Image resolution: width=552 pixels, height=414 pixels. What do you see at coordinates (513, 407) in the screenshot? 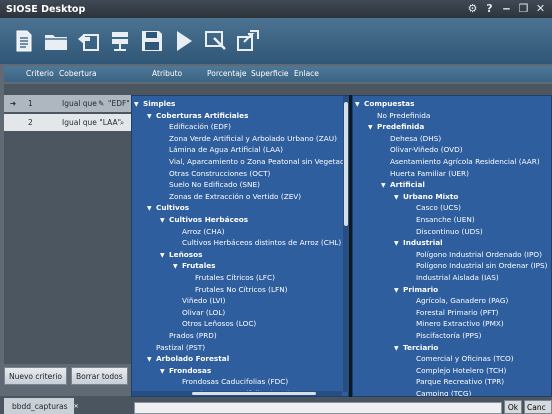
I see `ok-button: Ok` at bounding box center [513, 407].